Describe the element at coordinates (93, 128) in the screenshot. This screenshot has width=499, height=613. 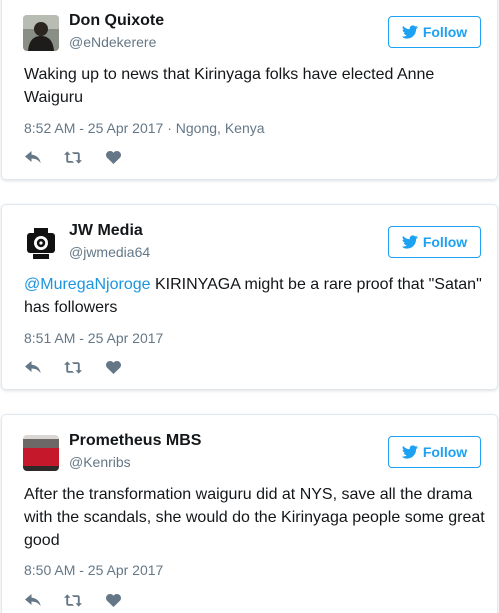
I see `timestamp: 8:52 AM - 25 Apr 2017` at that location.